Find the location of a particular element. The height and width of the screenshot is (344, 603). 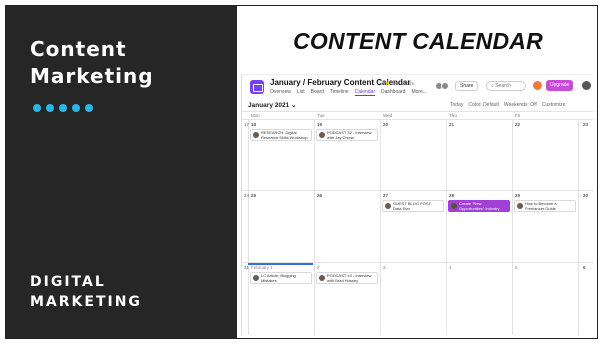

event-label: How to Become a Freelancer Guide is located at coordinates (541, 206).